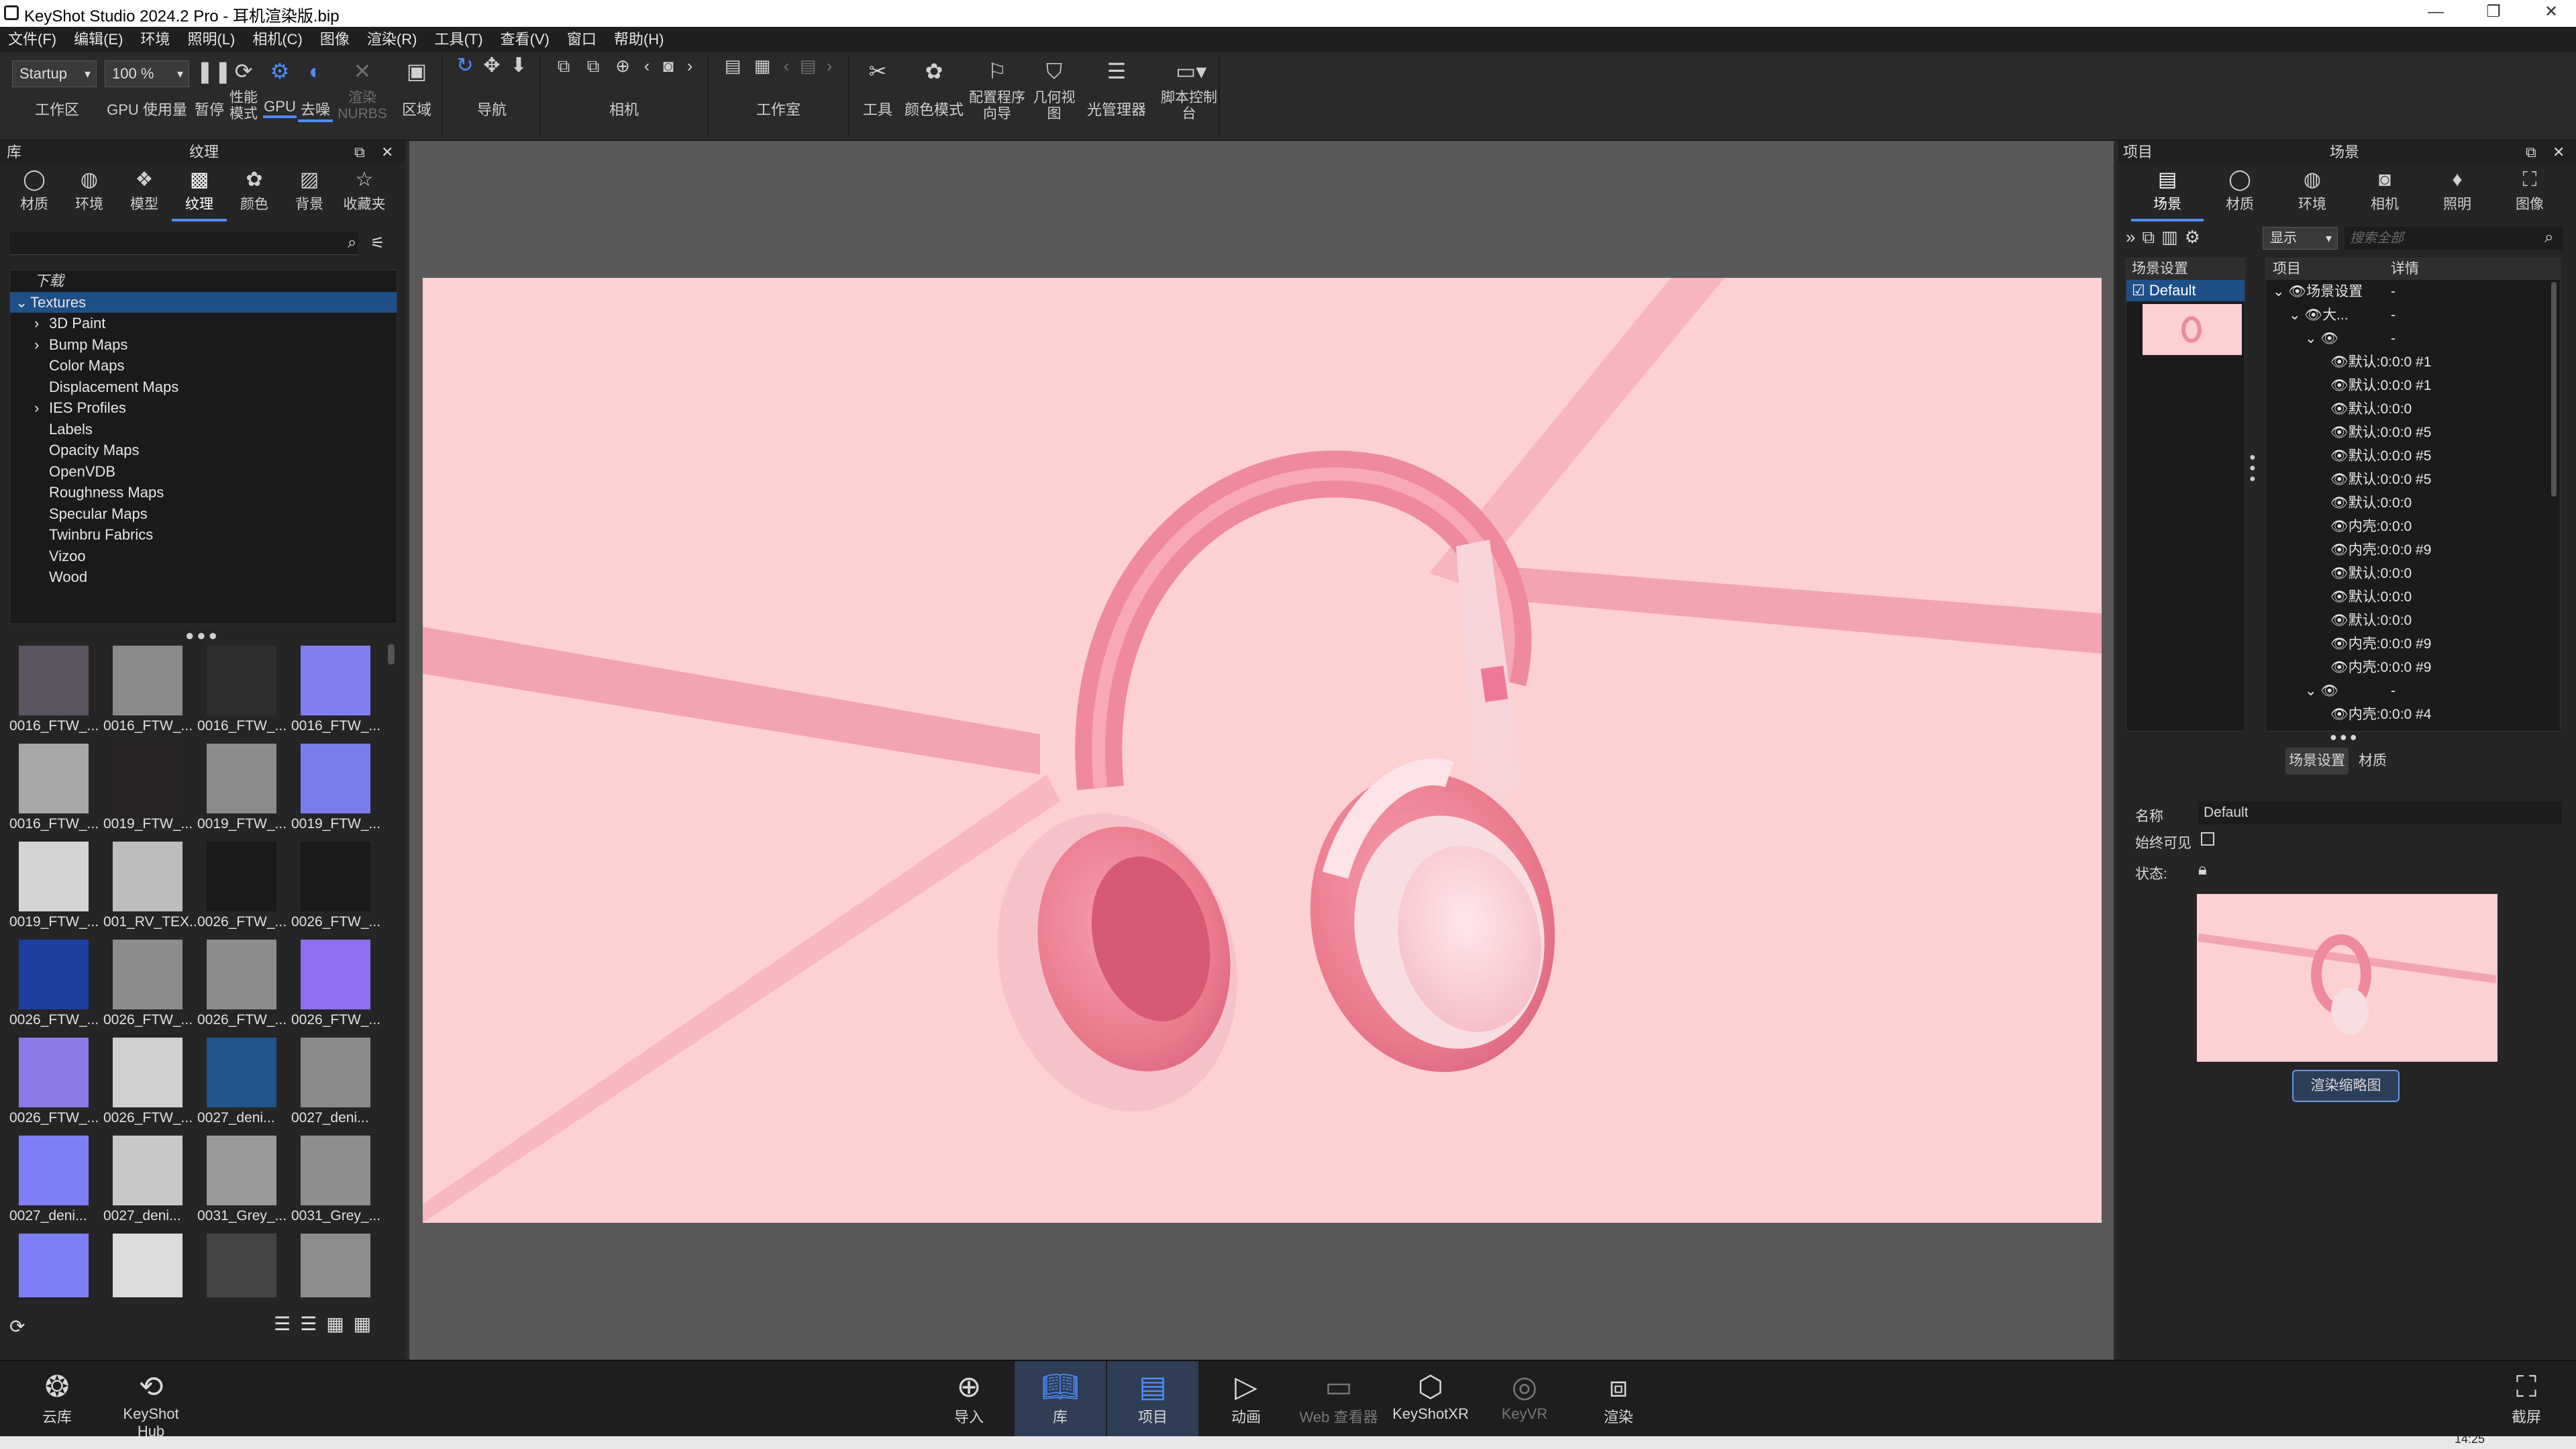 The width and height of the screenshot is (2576, 1449). What do you see at coordinates (1054, 73) in the screenshot?
I see `geometry-view-button: ⛉` at bounding box center [1054, 73].